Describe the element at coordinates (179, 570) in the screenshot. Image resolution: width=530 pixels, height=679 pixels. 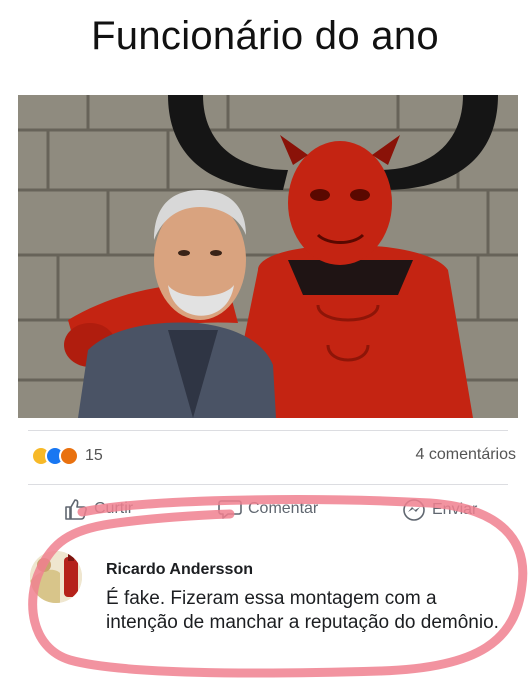
I see `comment-author: Ricardo Andersson` at that location.